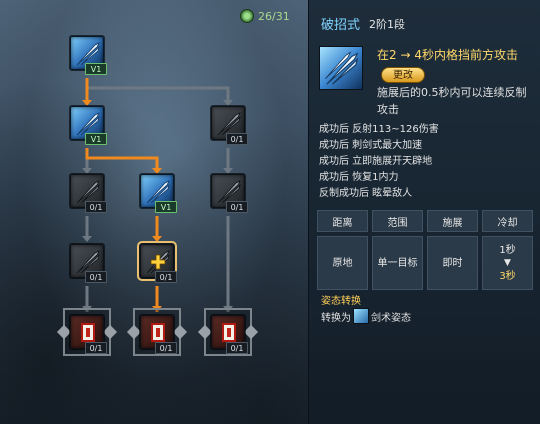 The image size is (540, 424). I want to click on attribute-table: 距离 范围 施展 冷却 原地 单一目标 即时 1秒 ▼ 3秒, so click(426, 250).